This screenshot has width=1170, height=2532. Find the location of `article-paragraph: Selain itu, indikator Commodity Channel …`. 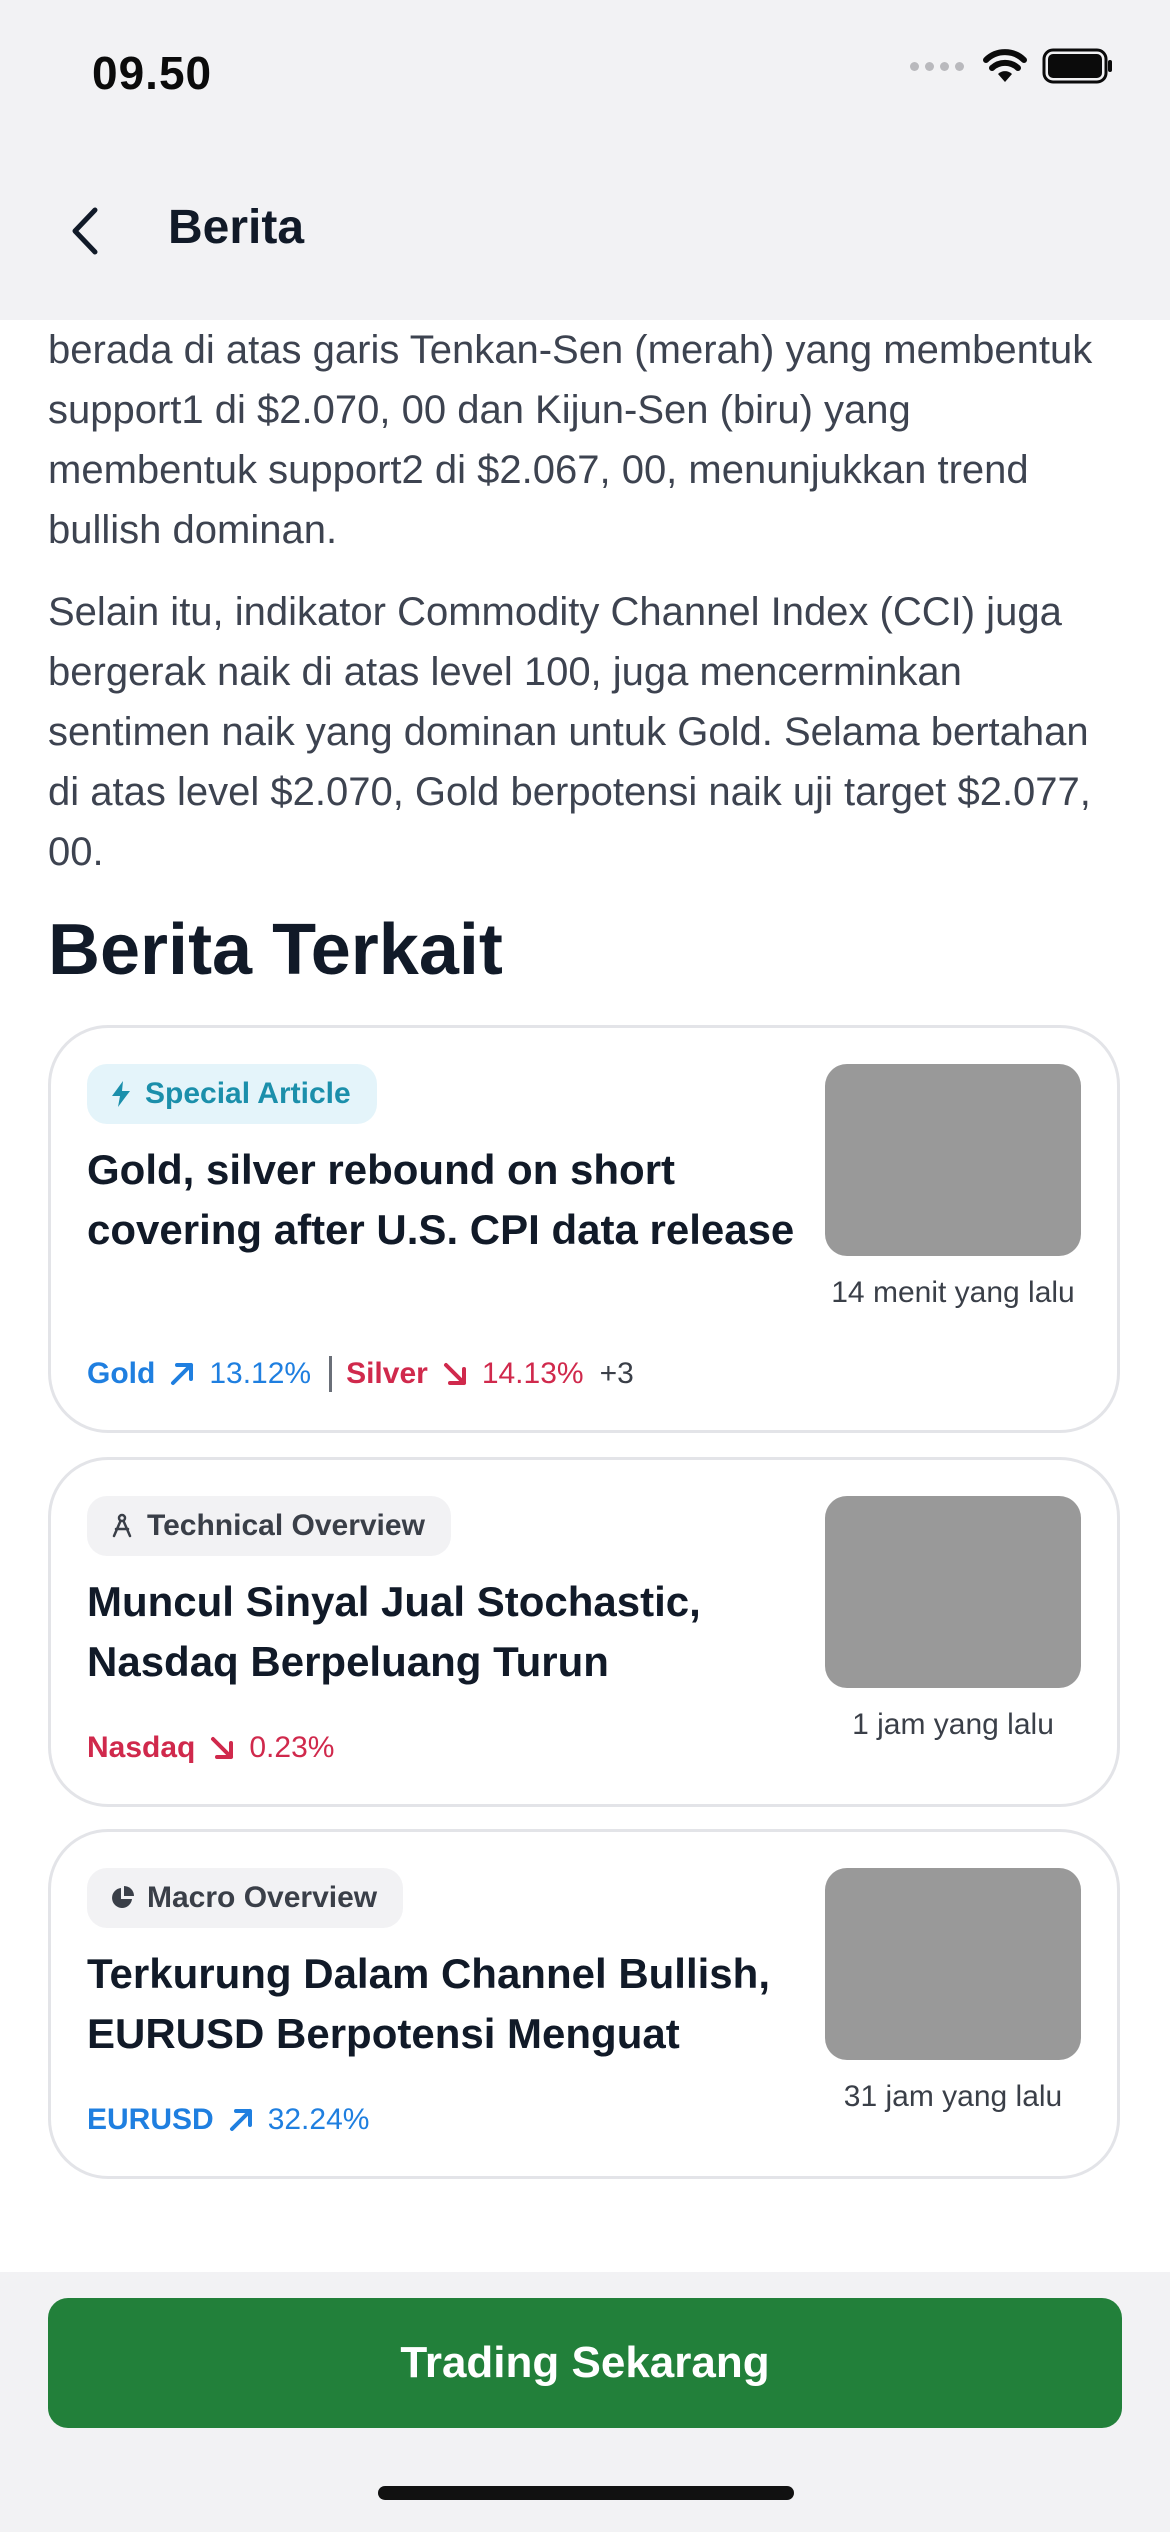

article-paragraph: Selain itu, indikator Commodity Channel … is located at coordinates (569, 732).